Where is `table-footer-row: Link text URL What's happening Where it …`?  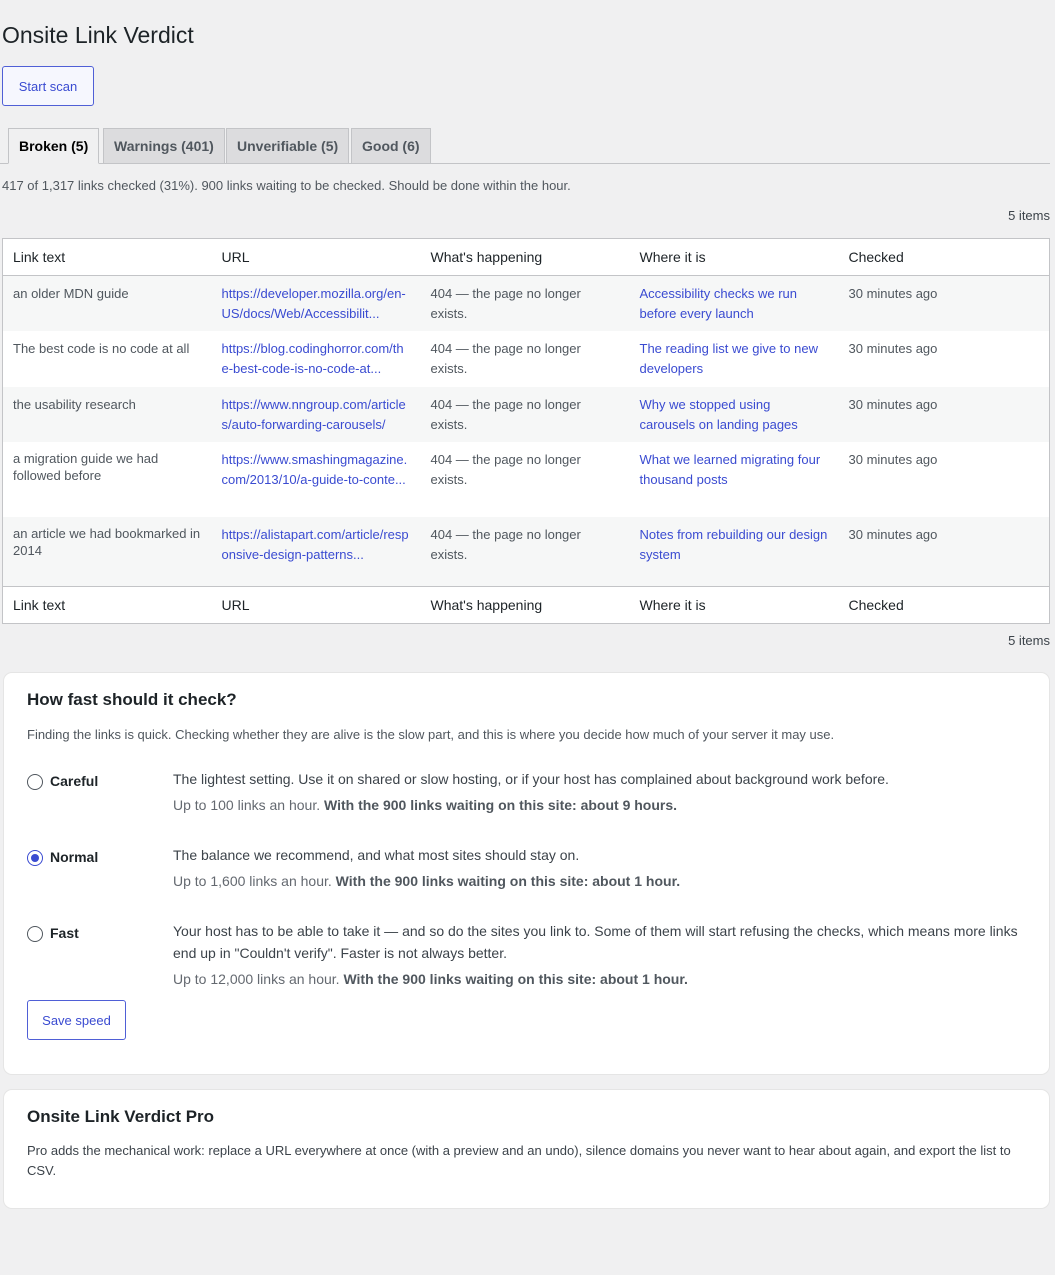 table-footer-row: Link text URL What's happening Where it … is located at coordinates (526, 604).